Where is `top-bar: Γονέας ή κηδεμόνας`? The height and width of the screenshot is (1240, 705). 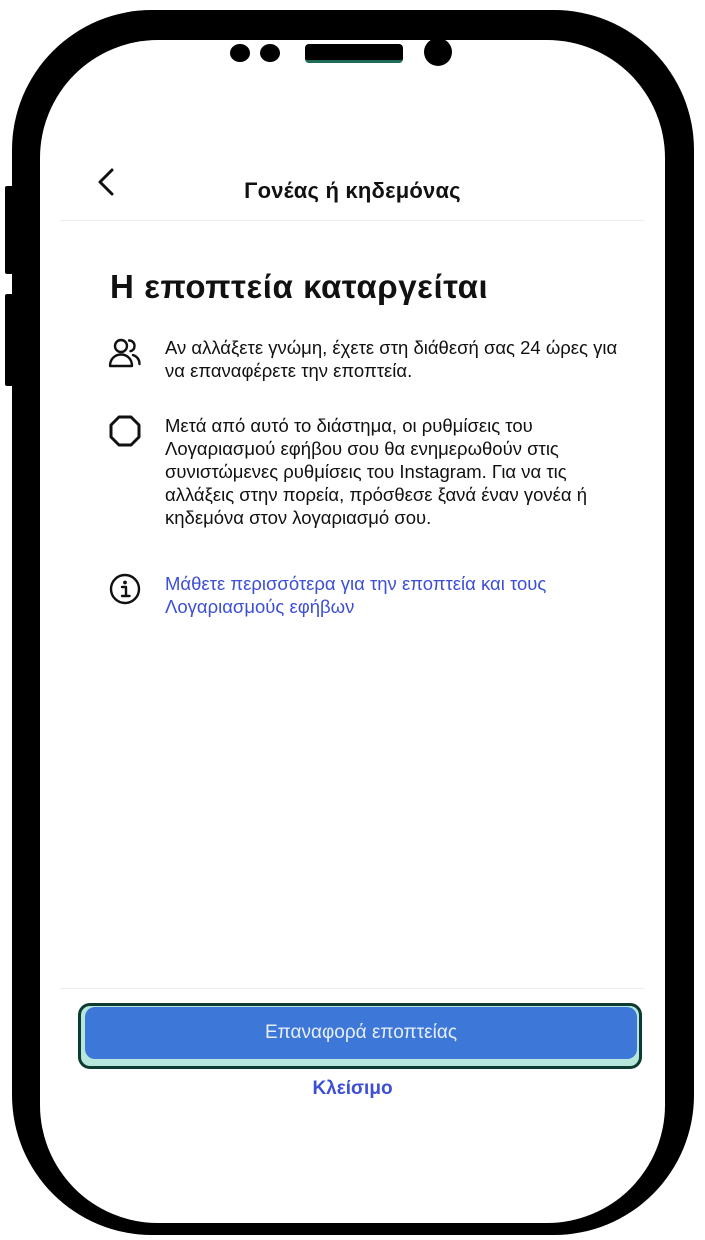
top-bar: Γονέας ή κηδεμόνας is located at coordinates (352, 185).